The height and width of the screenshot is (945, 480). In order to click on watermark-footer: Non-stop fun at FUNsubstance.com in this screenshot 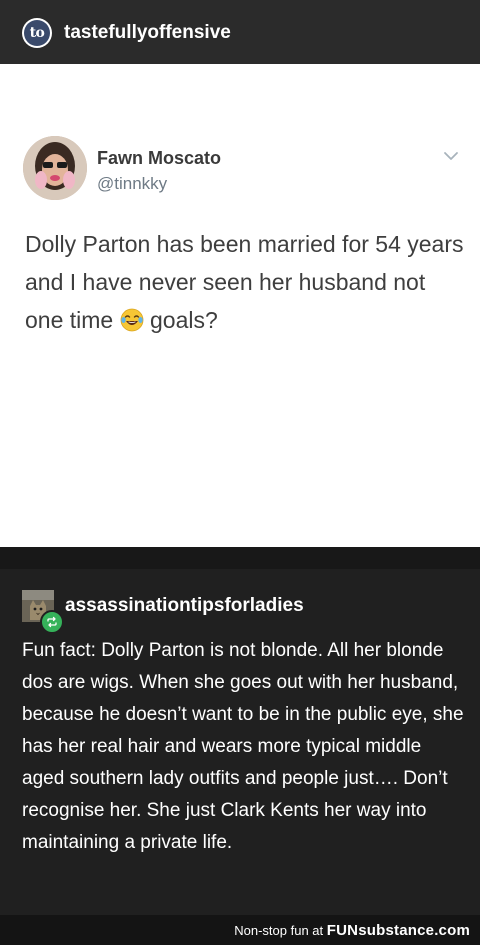, I will do `click(240, 930)`.